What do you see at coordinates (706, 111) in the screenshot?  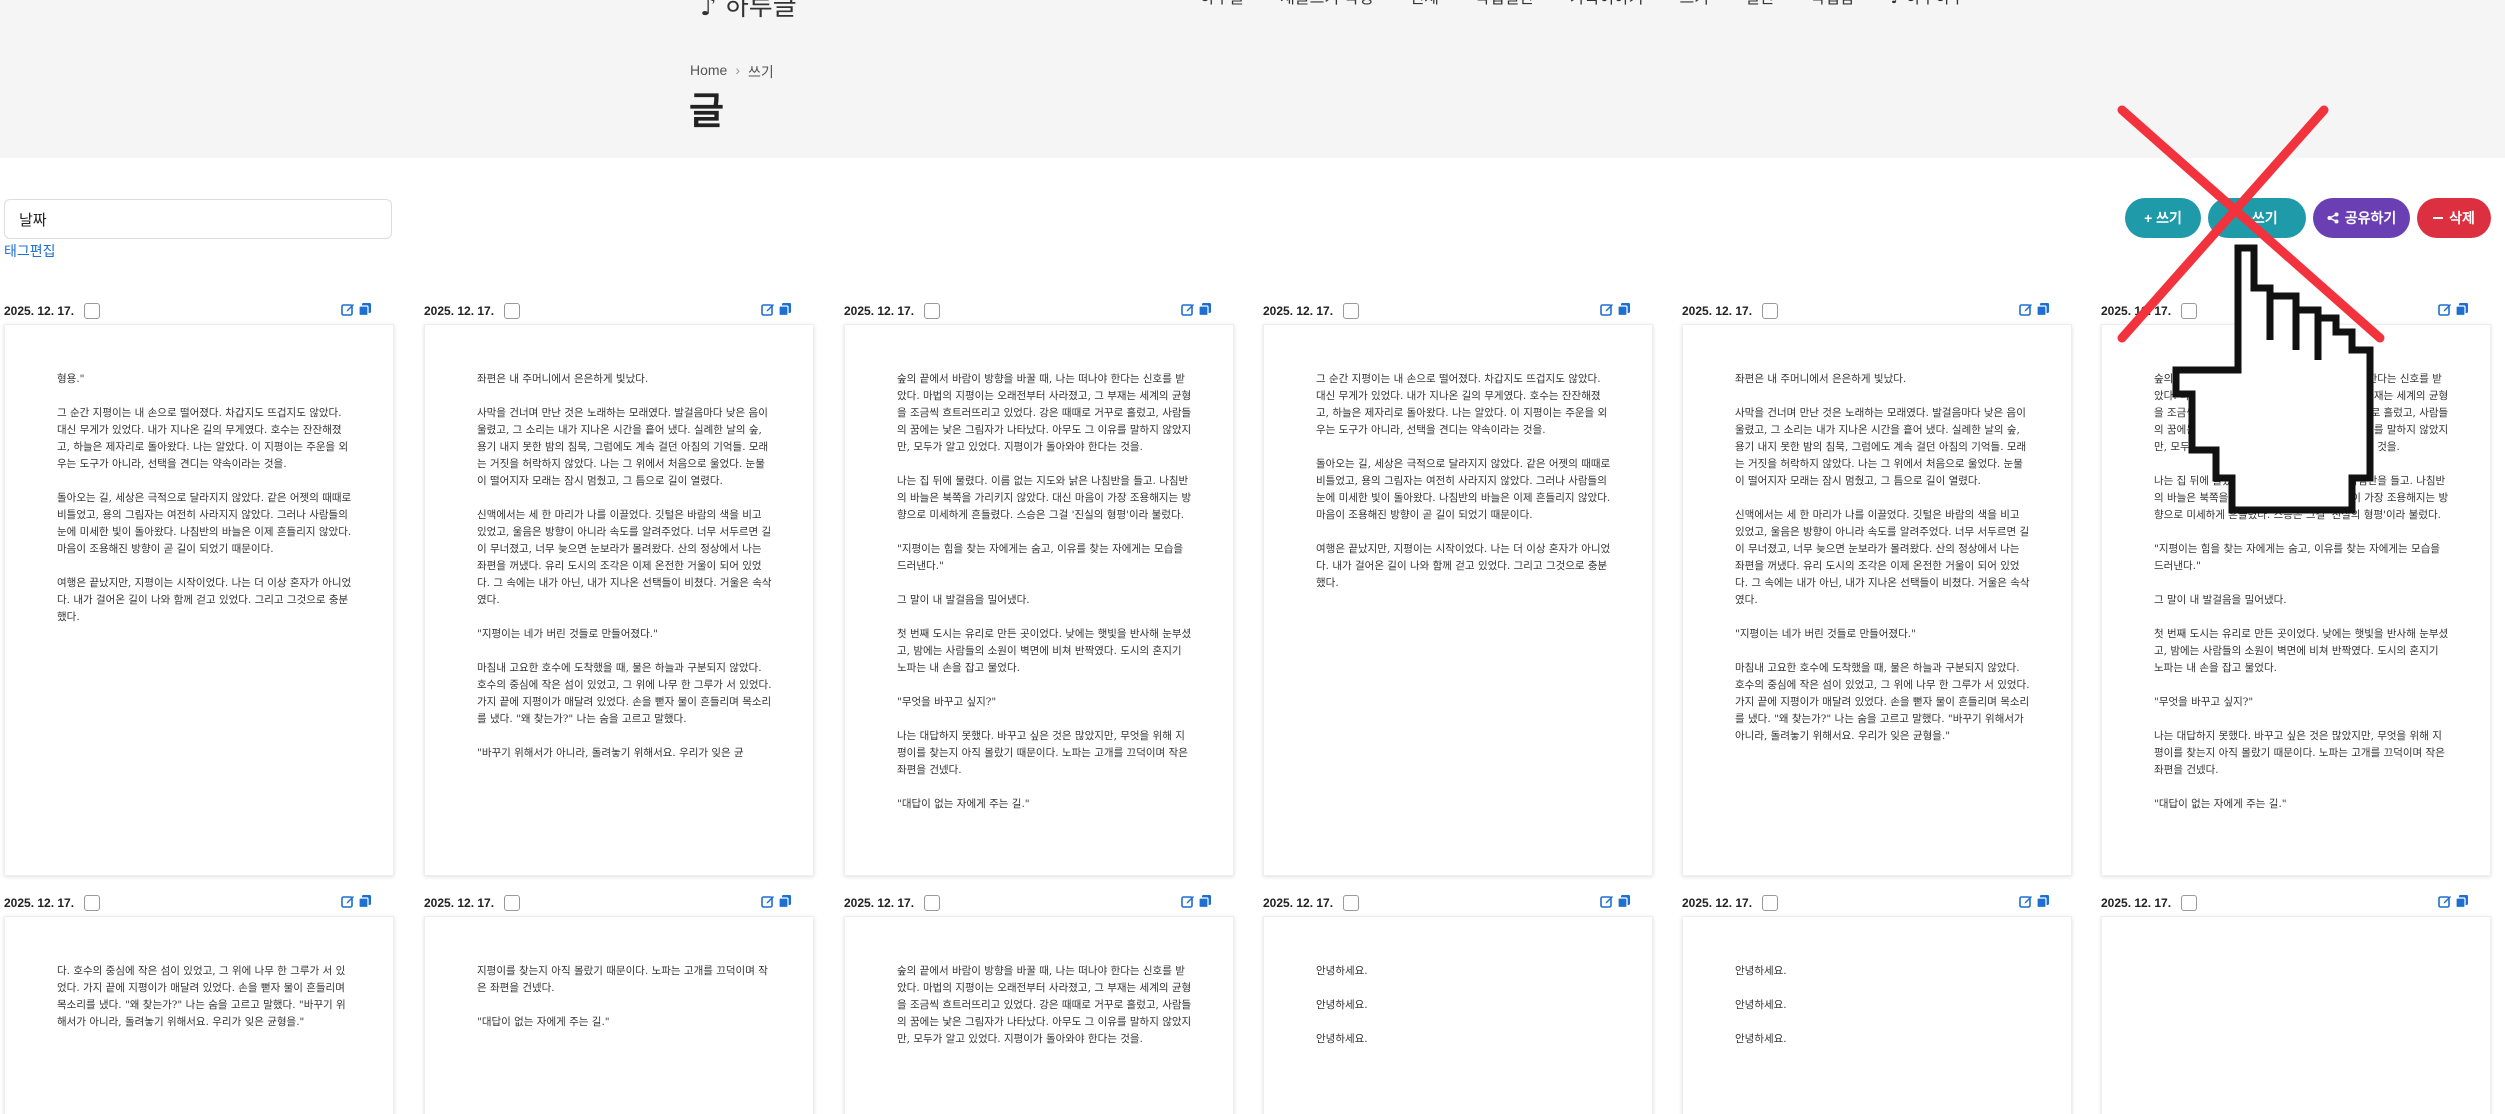 I see `page-title: 글` at bounding box center [706, 111].